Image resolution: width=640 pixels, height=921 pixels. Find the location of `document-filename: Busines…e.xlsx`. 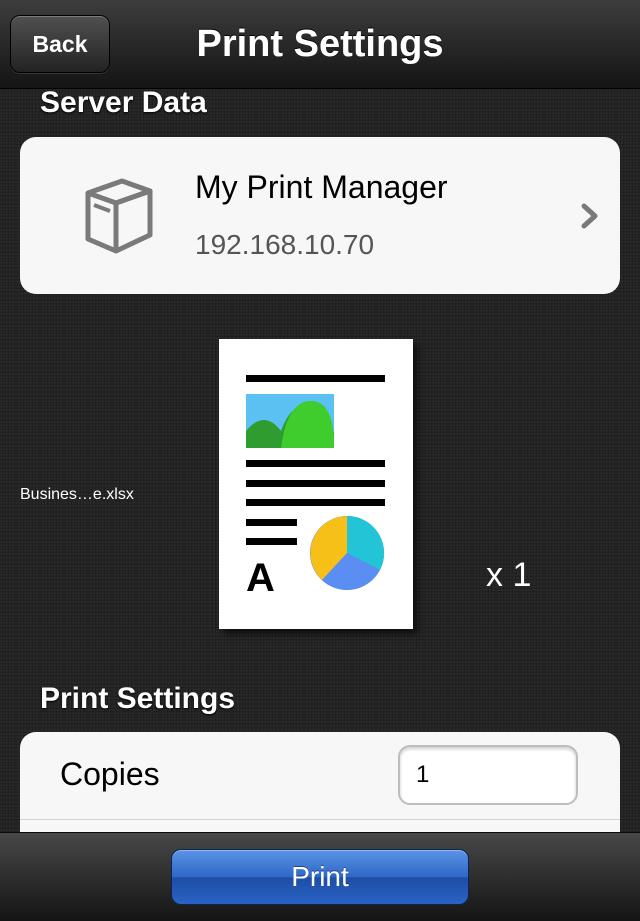

document-filename: Busines…e.xlsx is located at coordinates (77, 494).